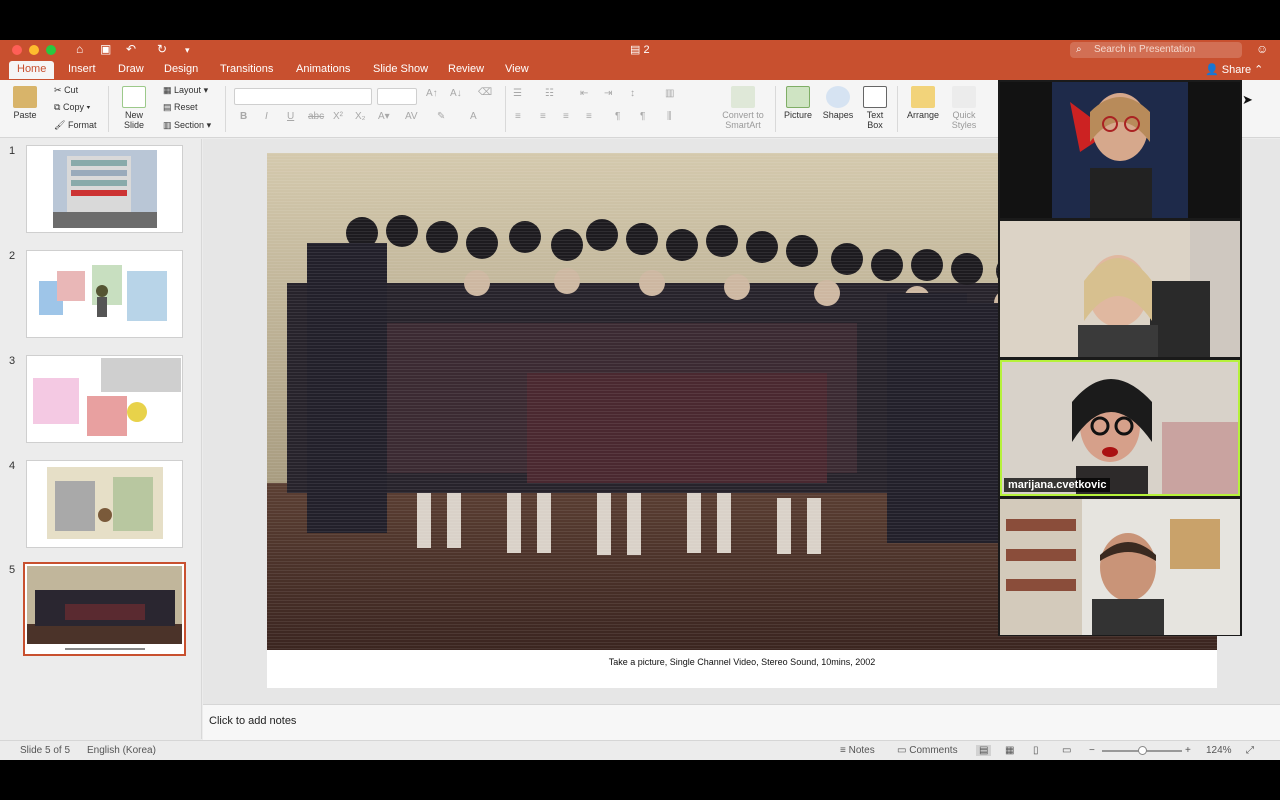  Describe the element at coordinates (485, 92) in the screenshot. I see `clear-formatting-icon: ⌫` at that location.